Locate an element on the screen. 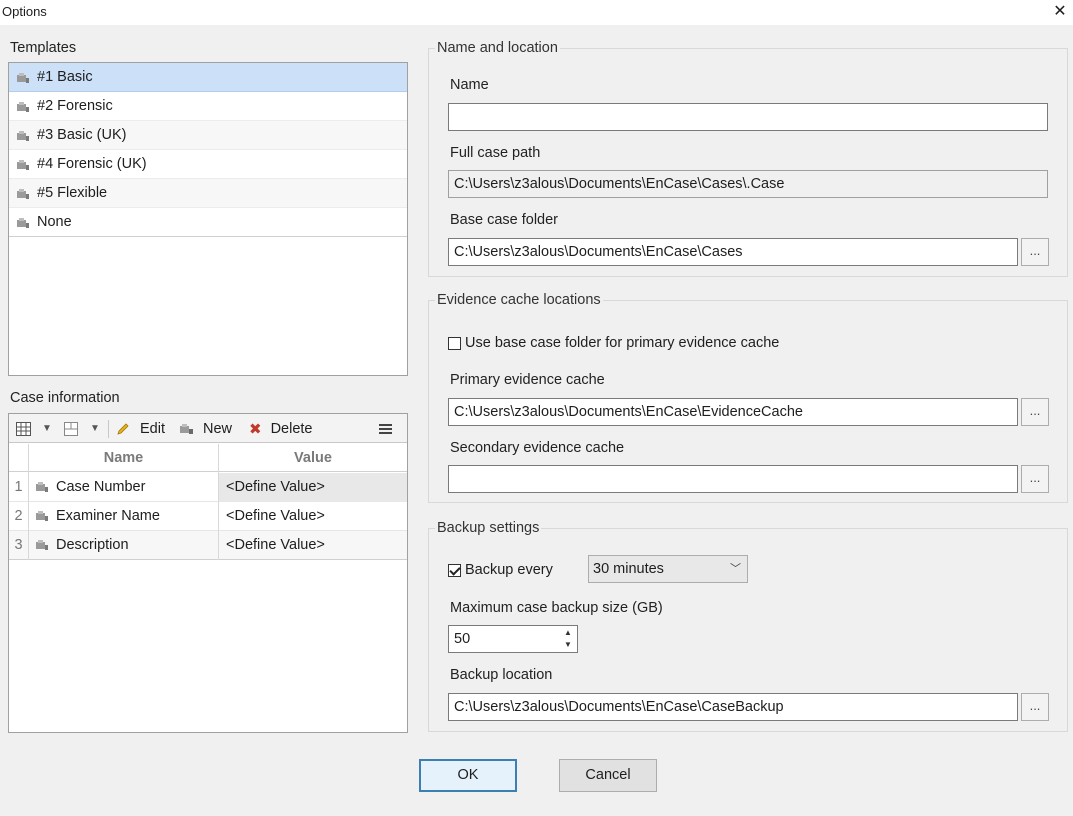 The width and height of the screenshot is (1073, 816). secondary-evidence-cache-label: Secondary evidence cache is located at coordinates (537, 448).